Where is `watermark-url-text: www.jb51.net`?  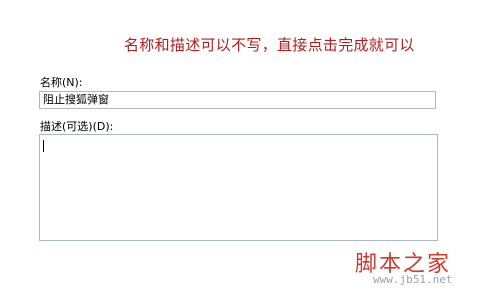
watermark-url-text: www.jb51.net is located at coordinates (413, 279).